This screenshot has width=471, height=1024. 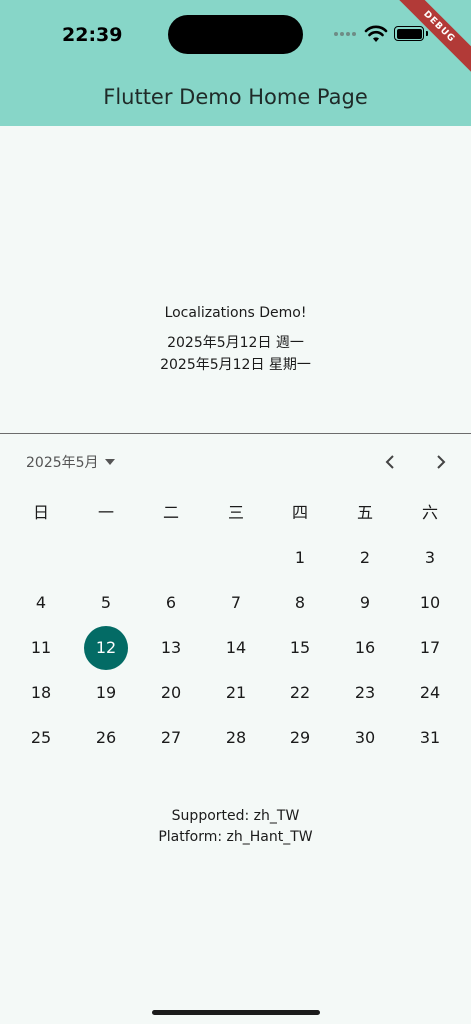 I want to click on calendar-day: 1, so click(x=300, y=558).